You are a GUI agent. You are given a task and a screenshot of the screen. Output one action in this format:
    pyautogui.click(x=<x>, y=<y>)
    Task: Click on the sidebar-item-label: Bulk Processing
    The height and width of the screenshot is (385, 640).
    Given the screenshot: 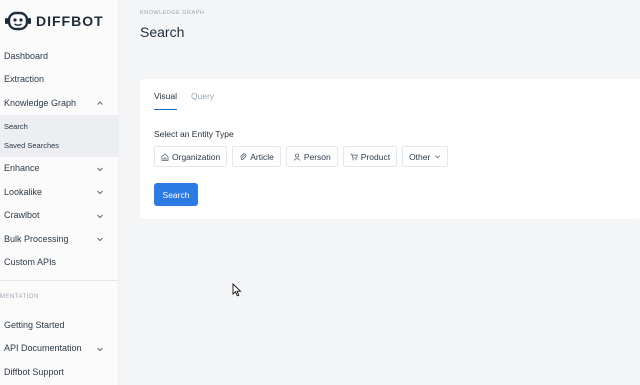 What is the action you would take?
    pyautogui.click(x=36, y=238)
    